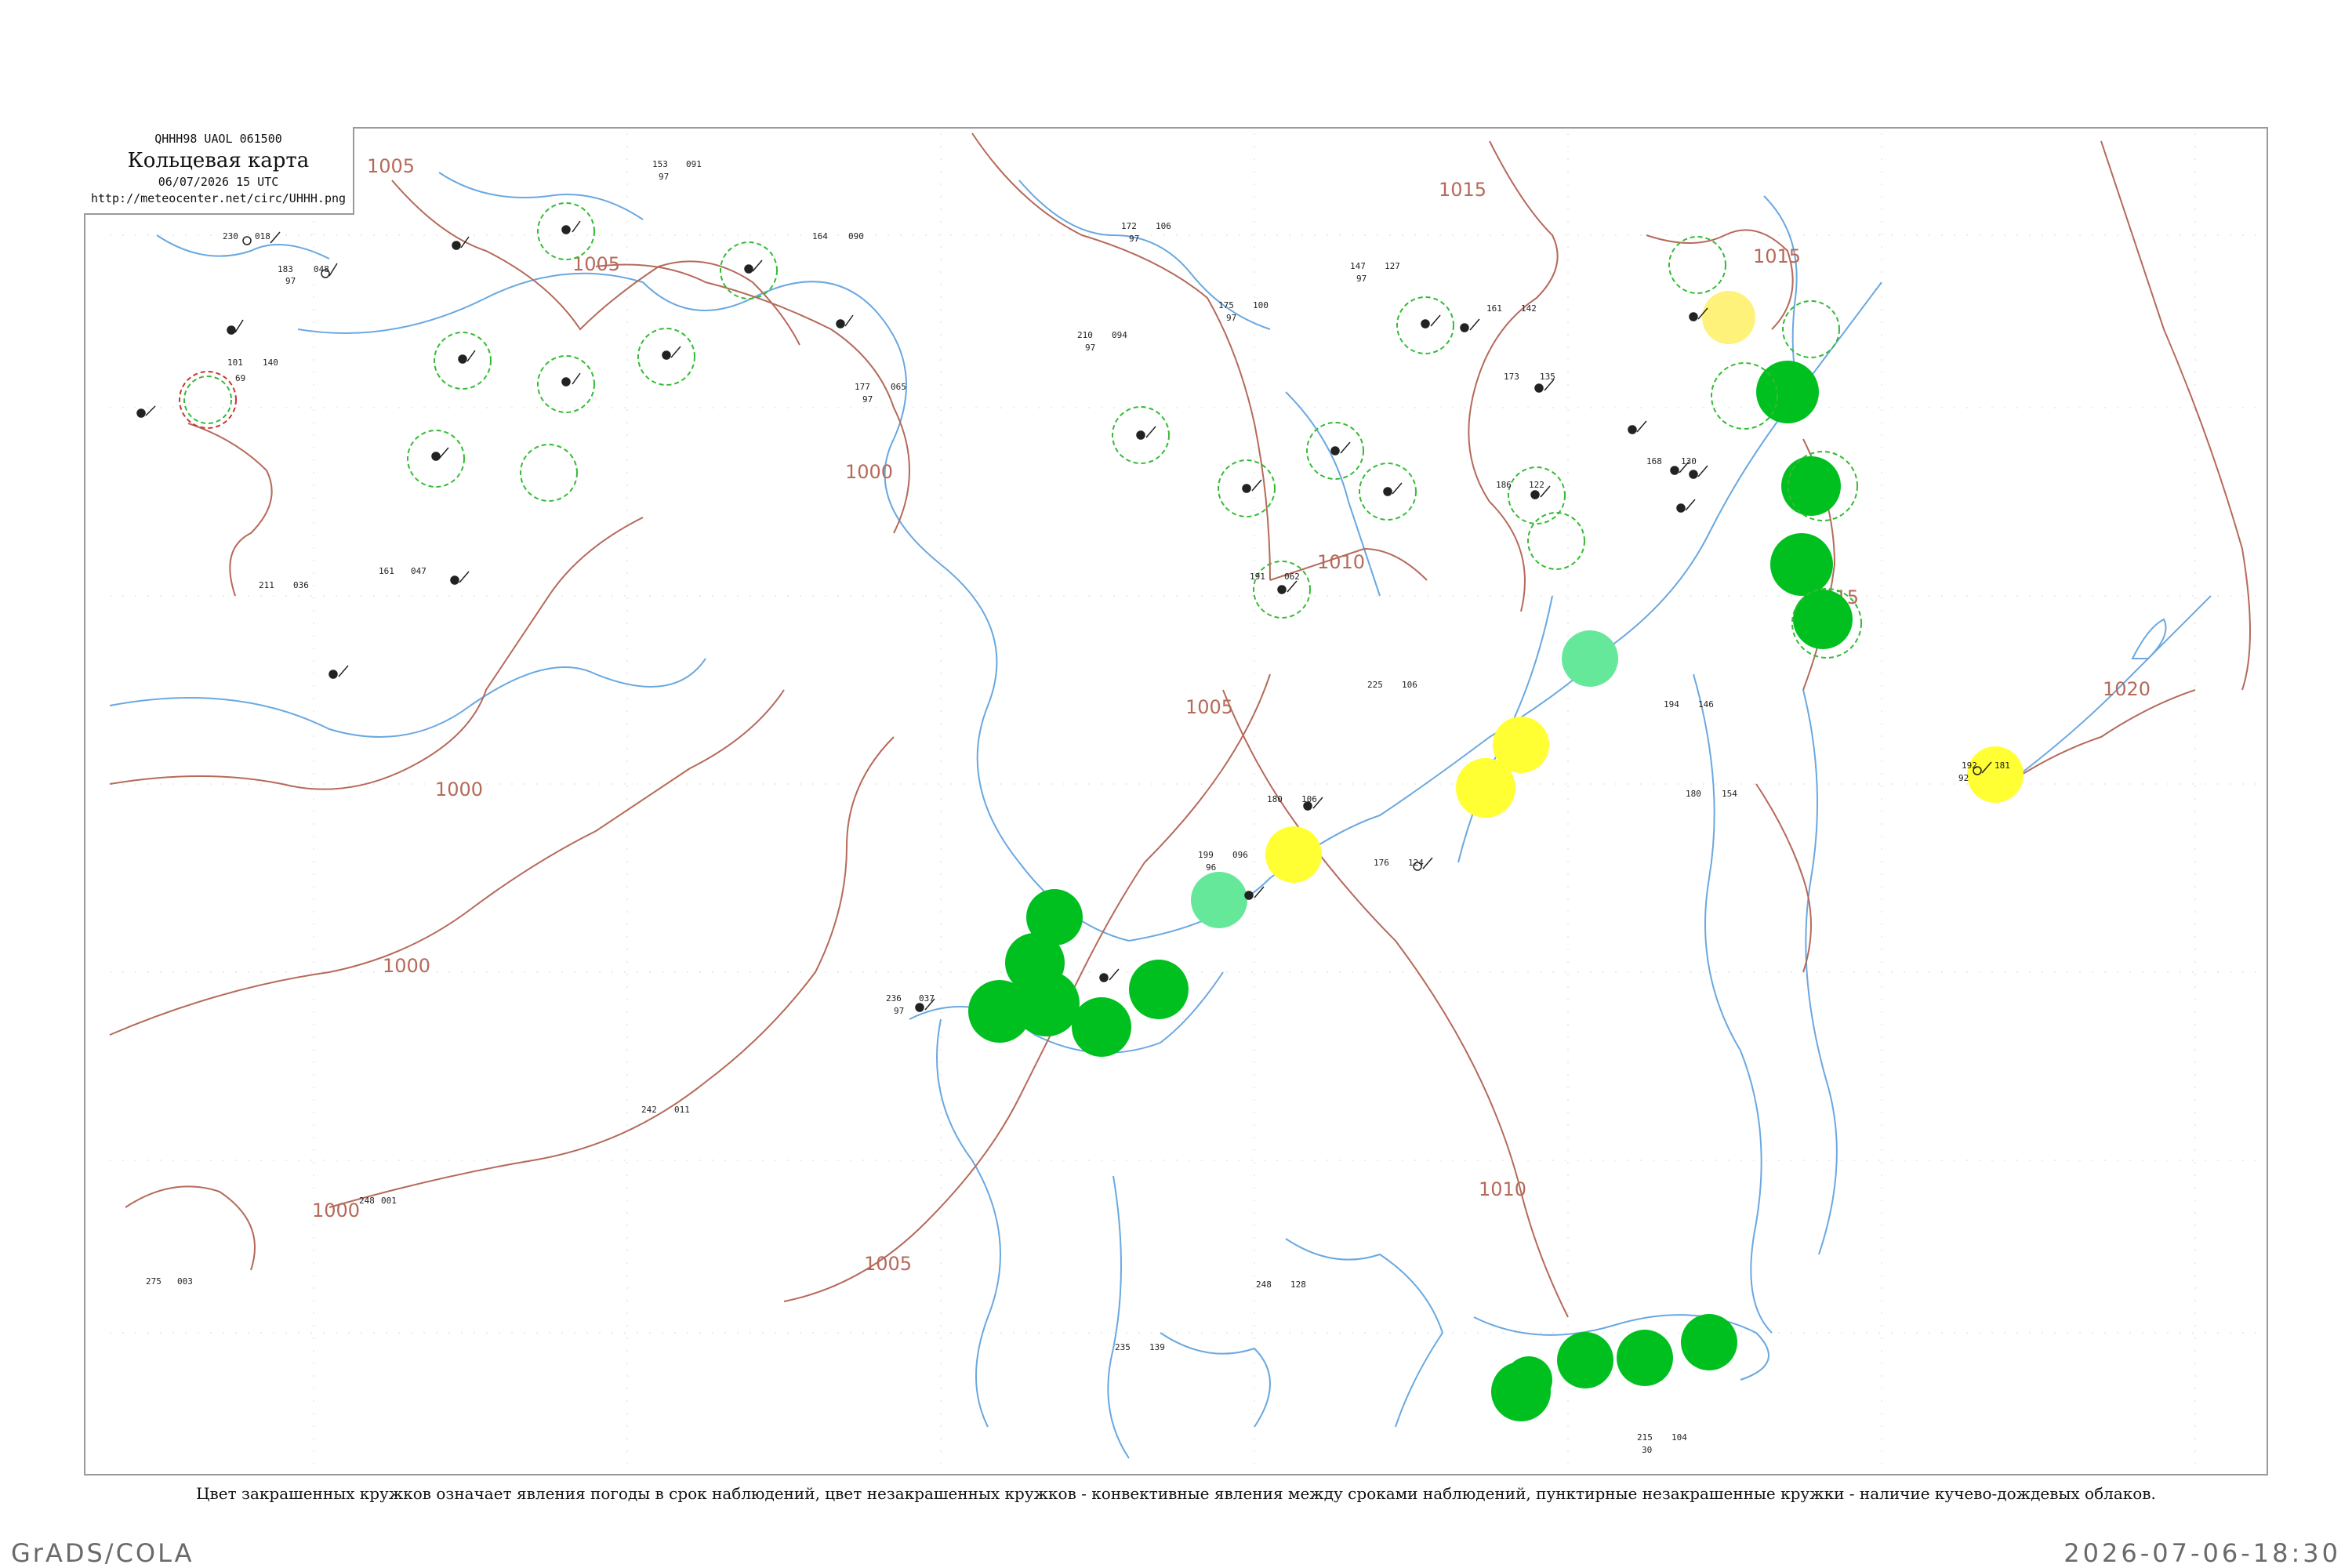 The height and width of the screenshot is (1568, 2352). Describe the element at coordinates (219, 160) in the screenshot. I see `map-title: Кольцевая карта` at that location.